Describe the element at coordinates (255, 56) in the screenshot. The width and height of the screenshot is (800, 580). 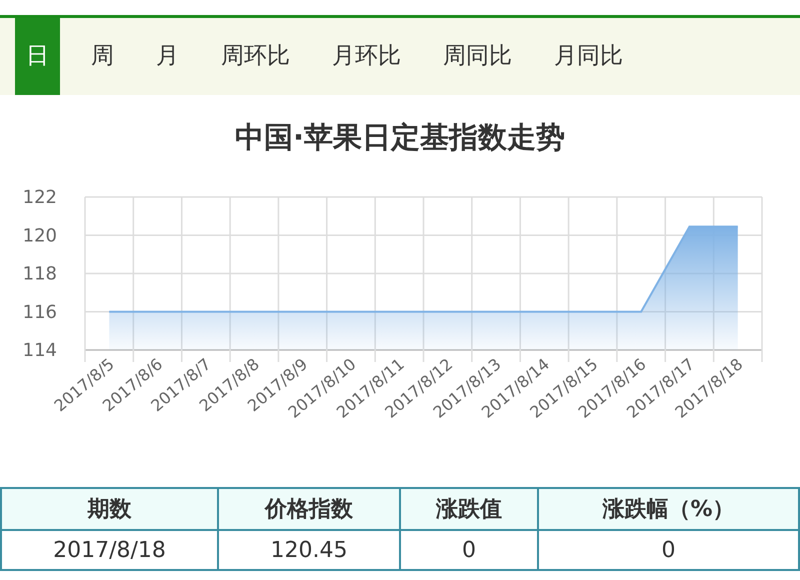
I see `tab: 周环比` at that location.